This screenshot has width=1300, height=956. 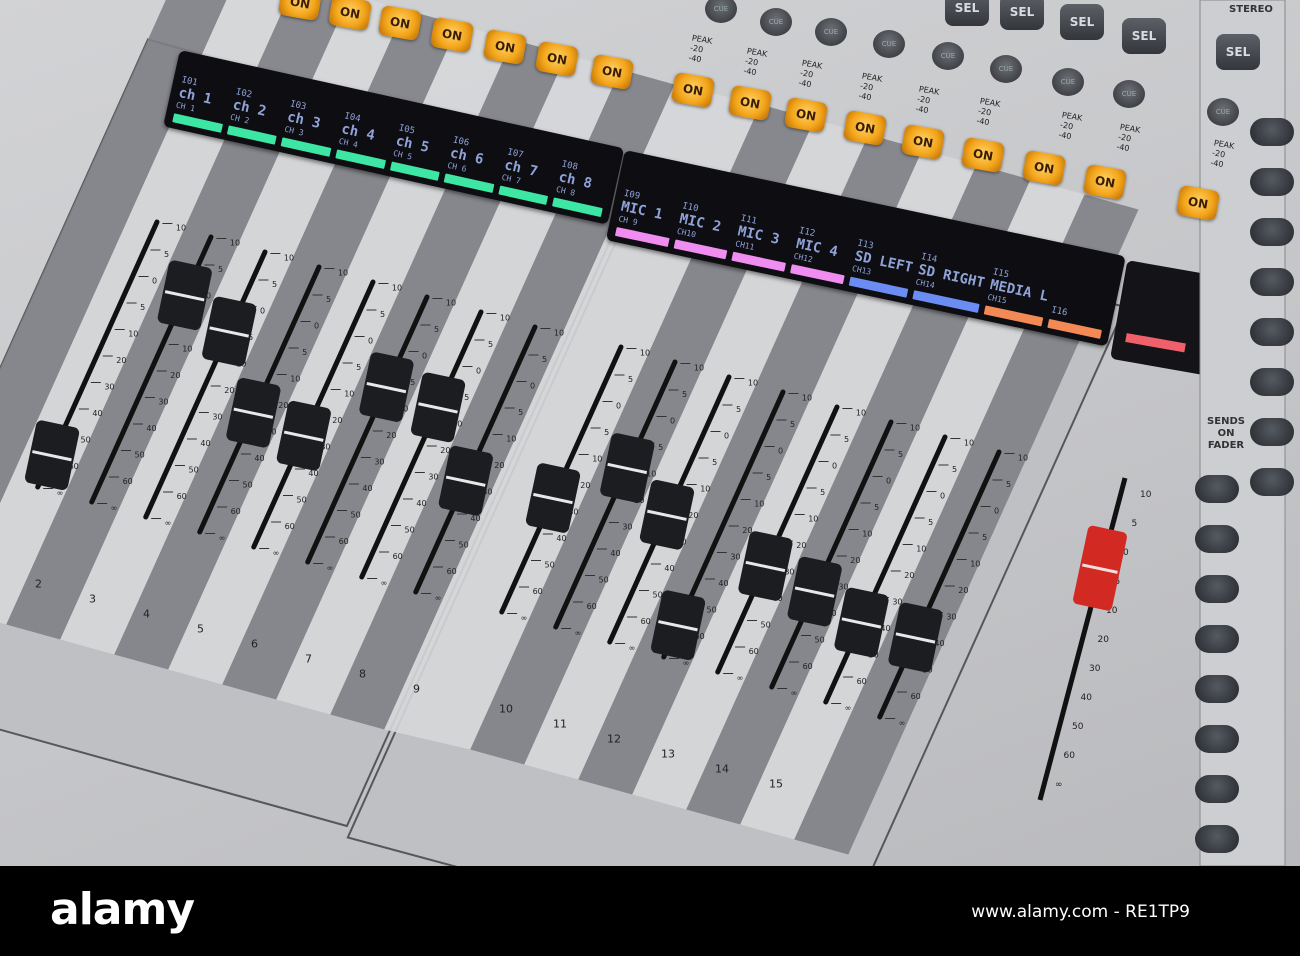 What do you see at coordinates (258, 107) in the screenshot?
I see `lcd-channel: I02 ch 2 CH 2` at bounding box center [258, 107].